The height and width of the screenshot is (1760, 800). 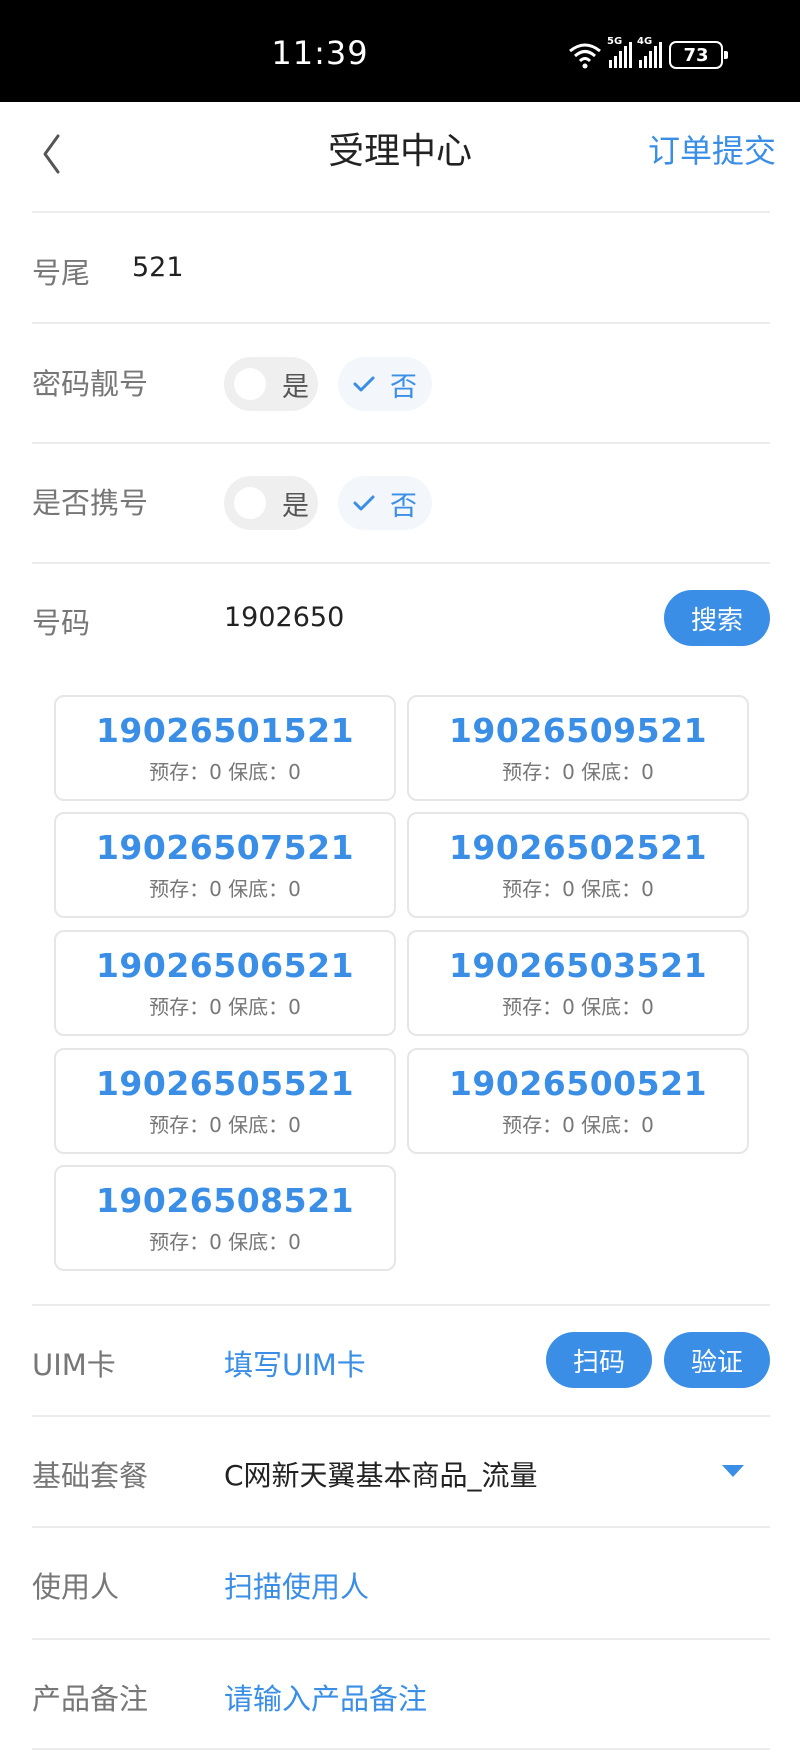 I want to click on battery-icon: 73, so click(x=698, y=55).